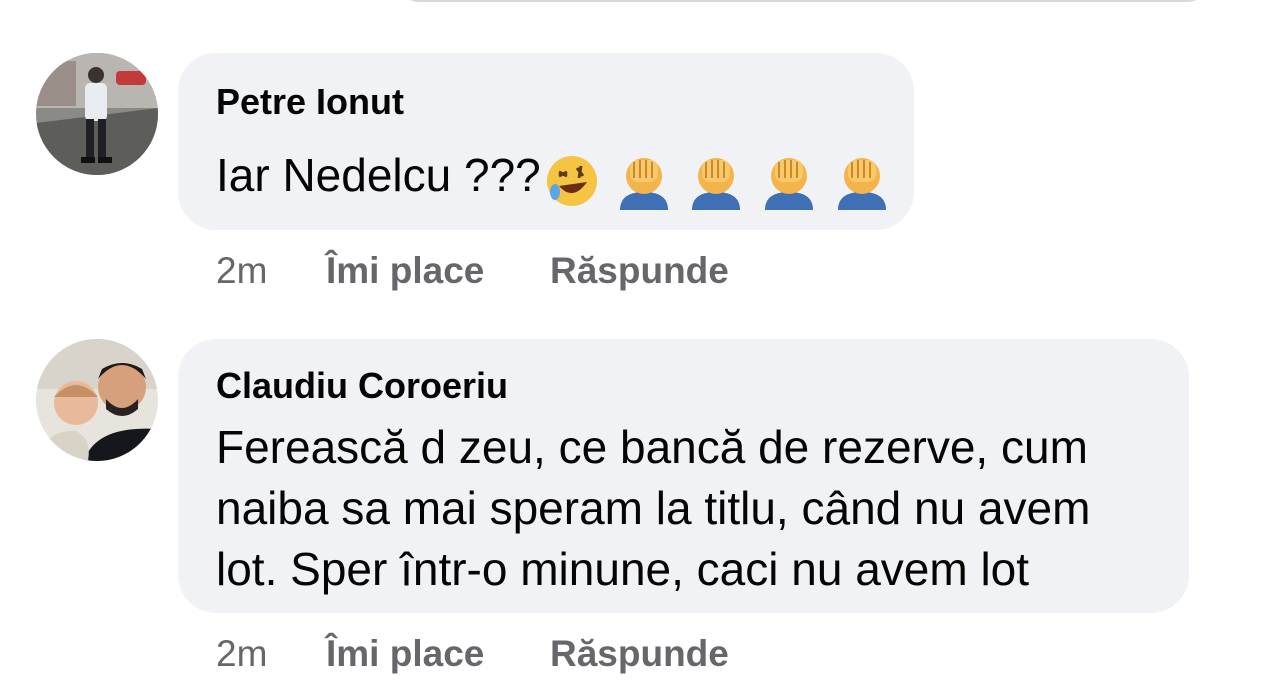  What do you see at coordinates (546, 141) in the screenshot?
I see `comment-bubble: Petre Ionut Iar Nedelcu ???` at bounding box center [546, 141].